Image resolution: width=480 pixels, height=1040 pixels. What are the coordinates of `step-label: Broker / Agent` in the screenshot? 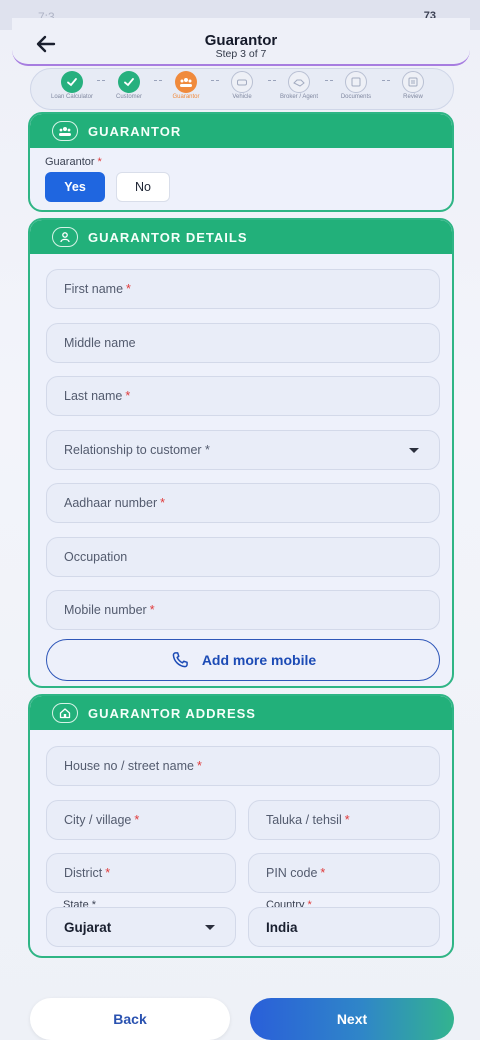 It's located at (299, 97).